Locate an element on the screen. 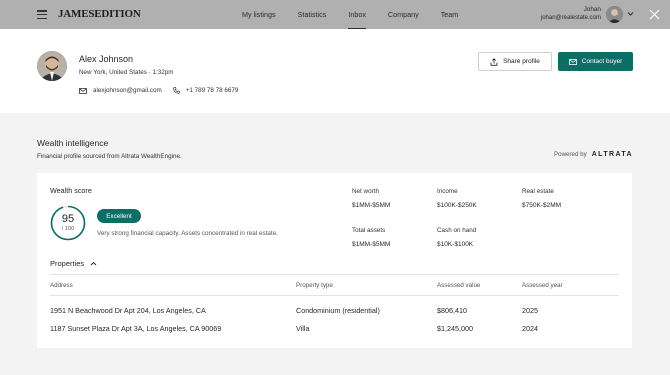 This screenshot has width=670, height=375. wealth-score-label: Wealth score is located at coordinates (71, 190).